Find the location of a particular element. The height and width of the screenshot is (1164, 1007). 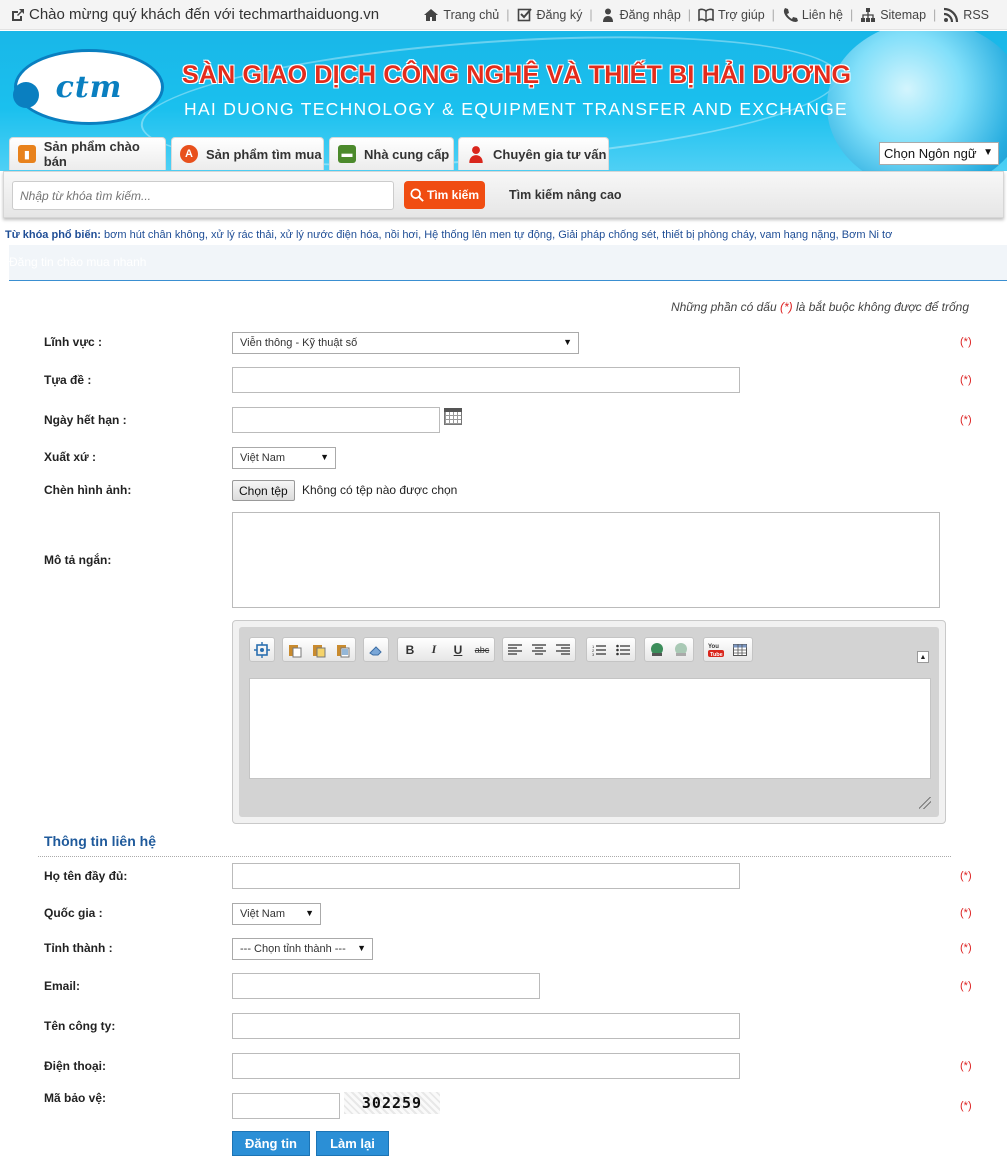

sitemap-link: Sitemap is located at coordinates (893, 15).